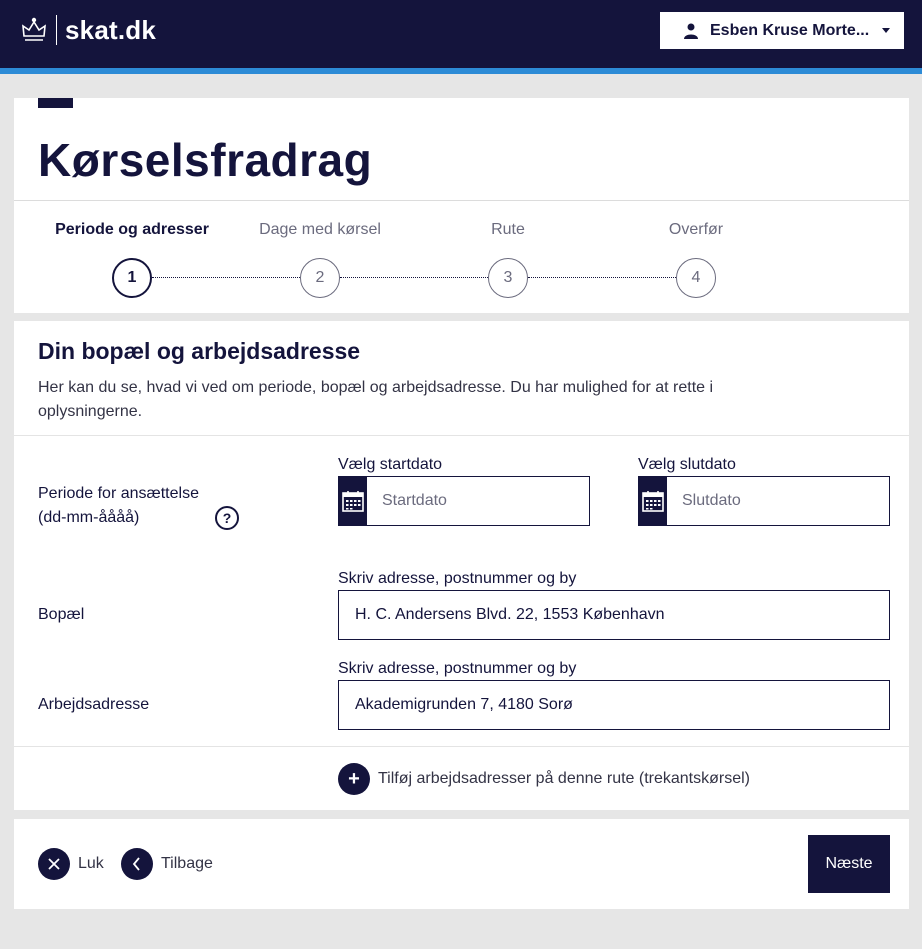 The height and width of the screenshot is (949, 922). Describe the element at coordinates (849, 864) in the screenshot. I see `next-button: Næste` at that location.